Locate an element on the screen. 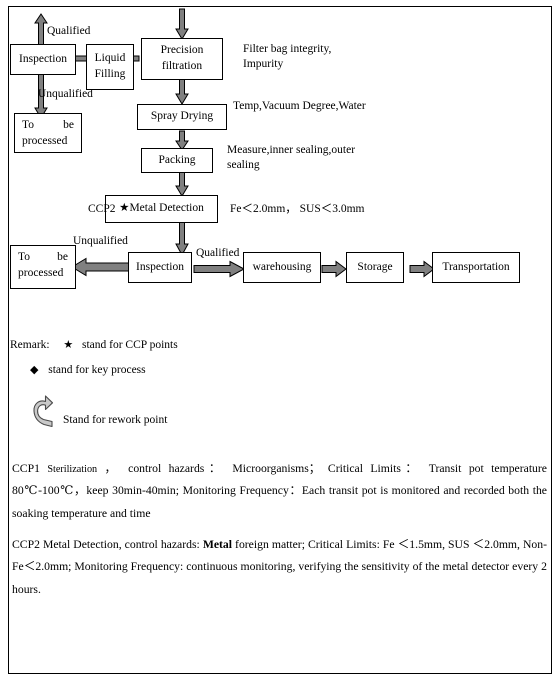 This screenshot has height=681, width=560. box-inspection-bottom: Inspection is located at coordinates (160, 267).